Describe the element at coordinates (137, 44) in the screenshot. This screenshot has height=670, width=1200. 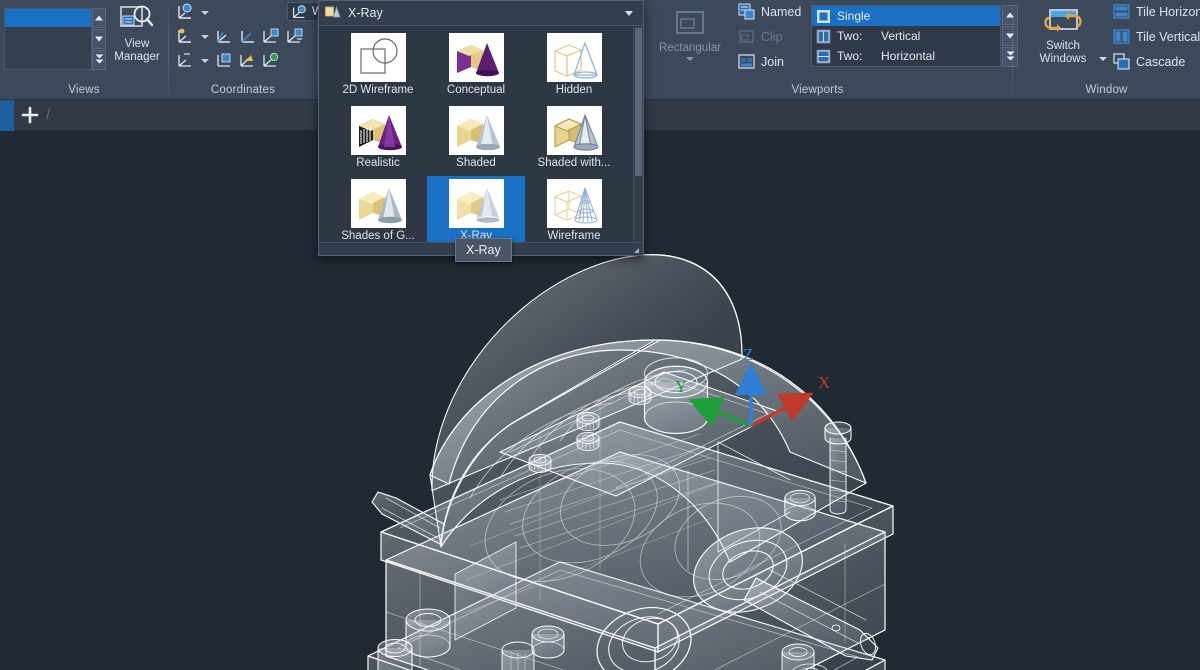
I see `view-manager-label-1: View` at that location.